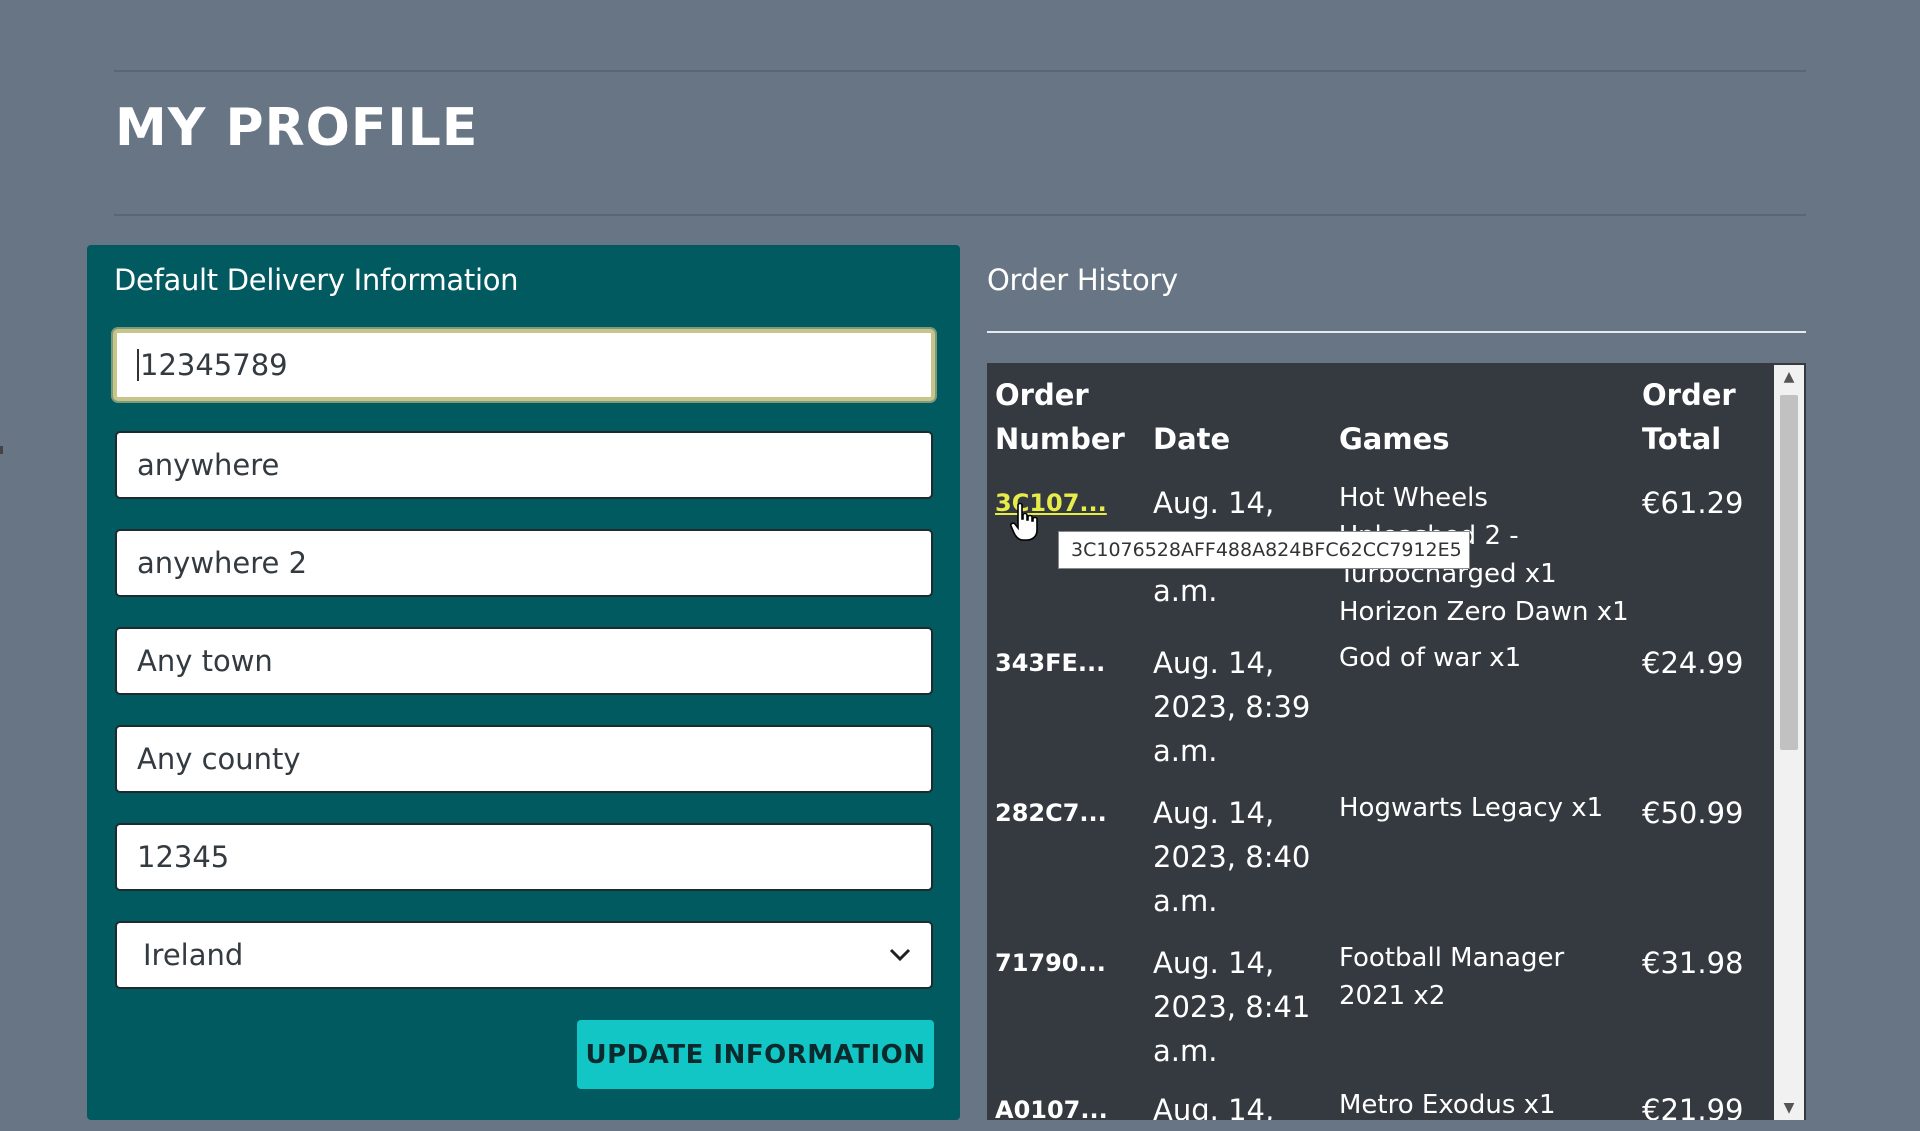 This screenshot has height=1131, width=1920. Describe the element at coordinates (1024, 521) in the screenshot. I see `hand-pointer-icon` at that location.